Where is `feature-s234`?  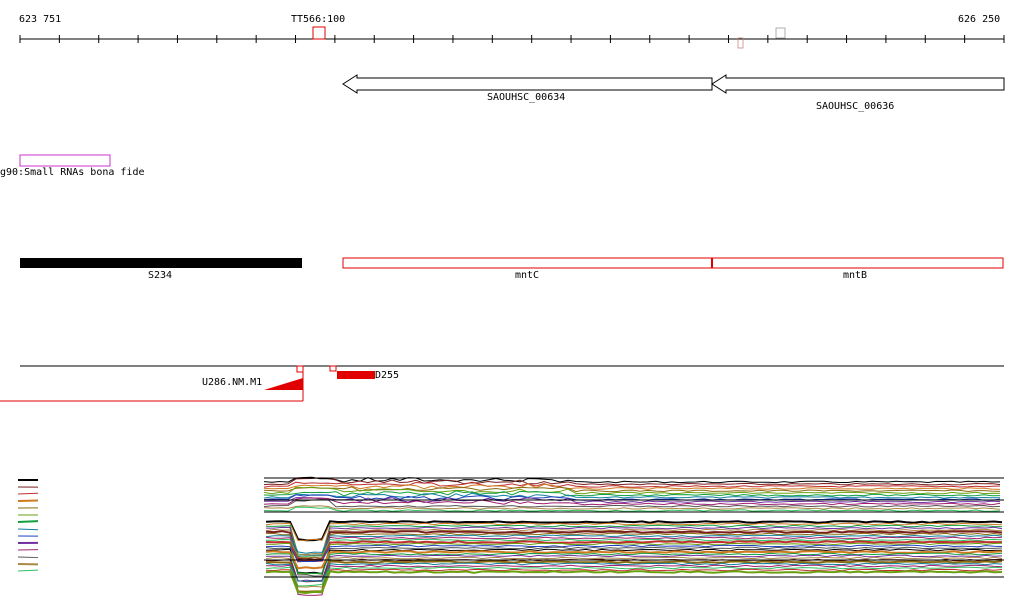 feature-s234 is located at coordinates (161, 263).